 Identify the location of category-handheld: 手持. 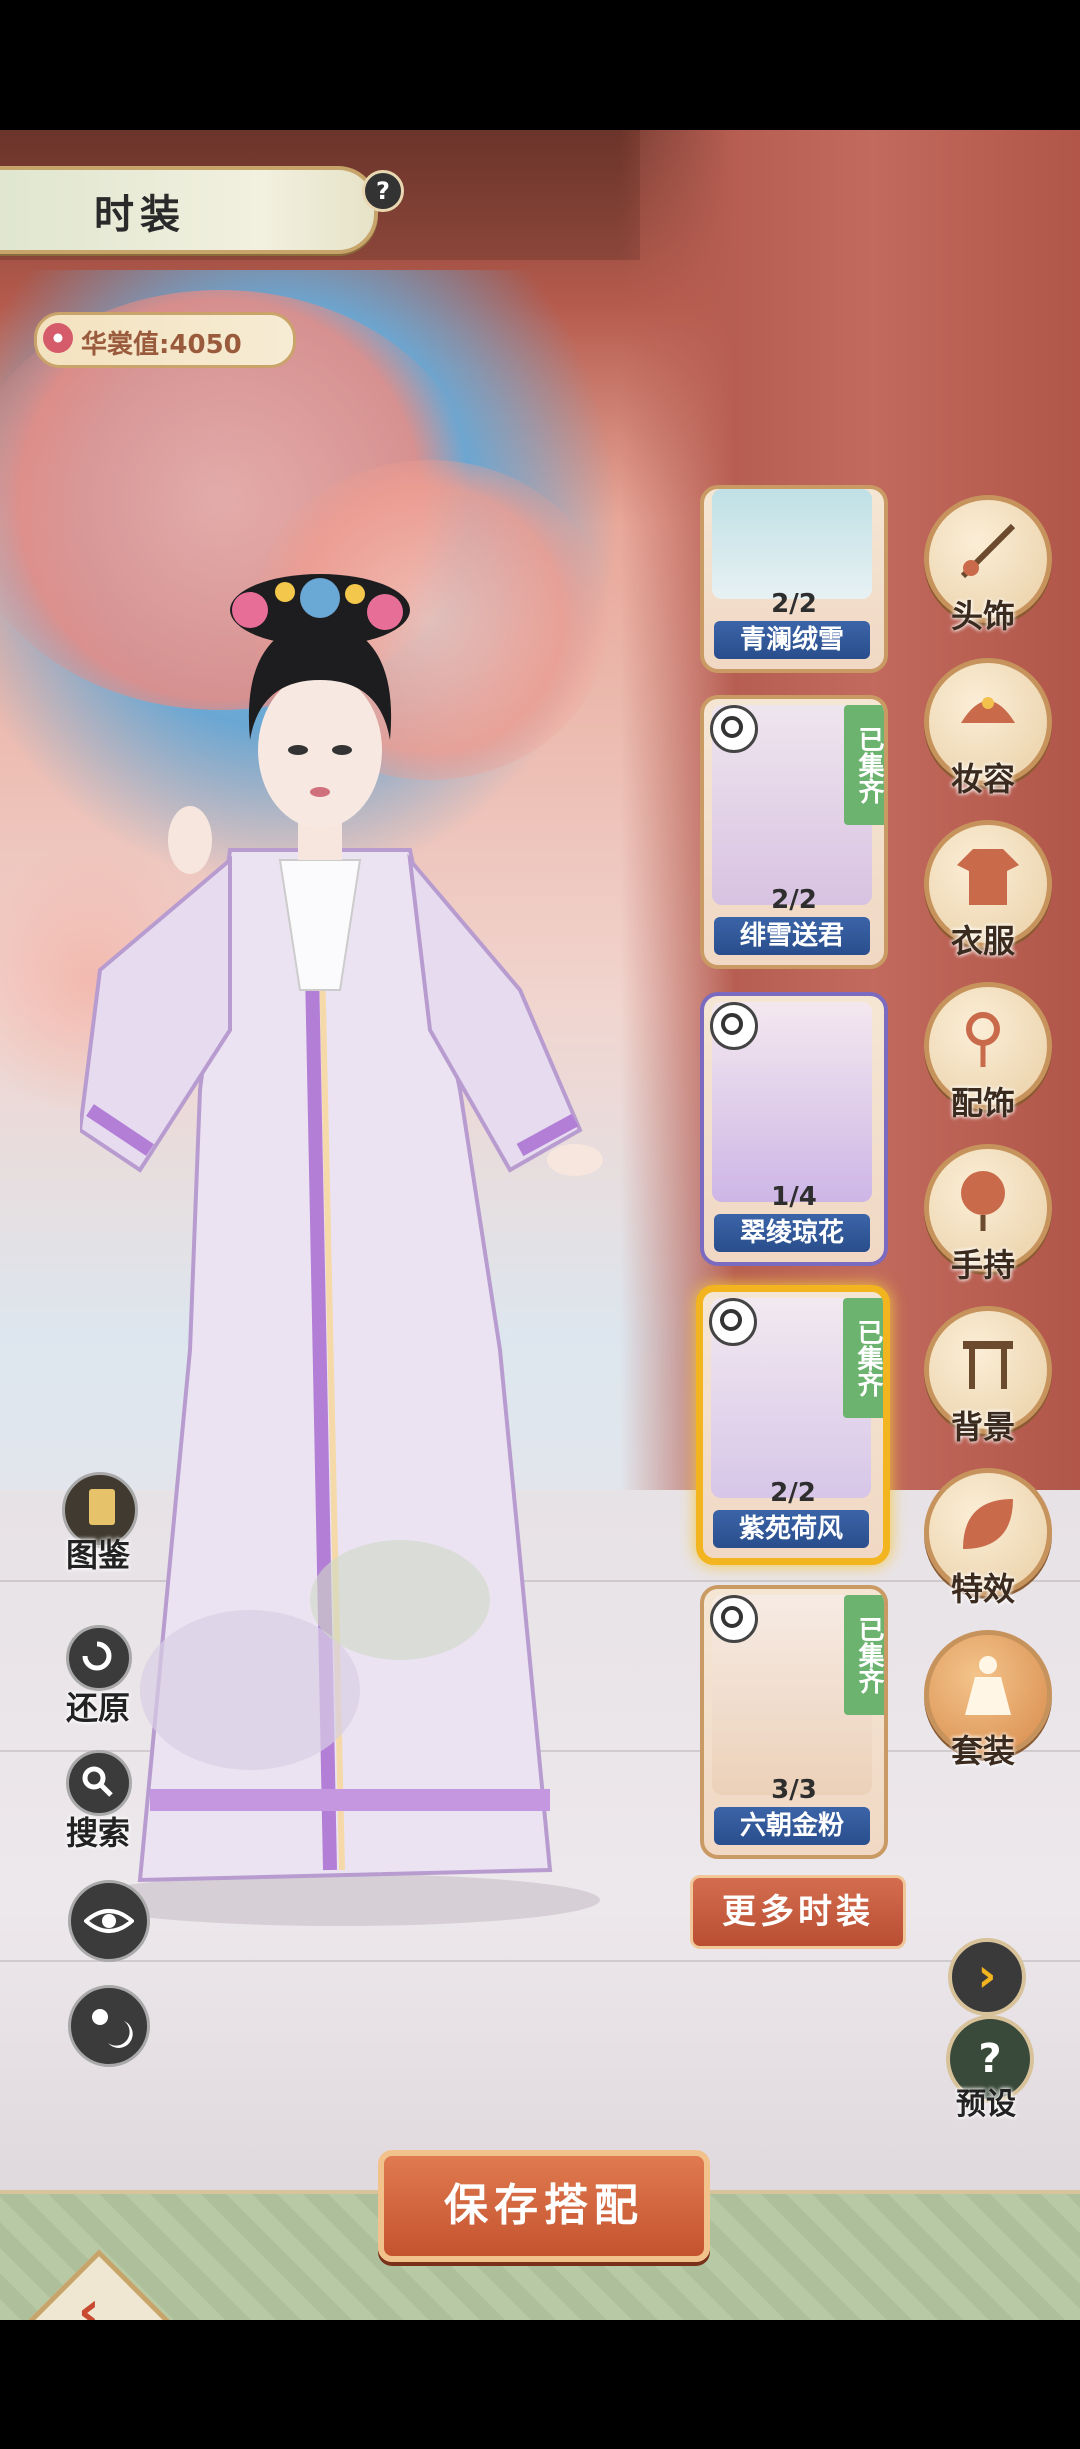
(985, 1219).